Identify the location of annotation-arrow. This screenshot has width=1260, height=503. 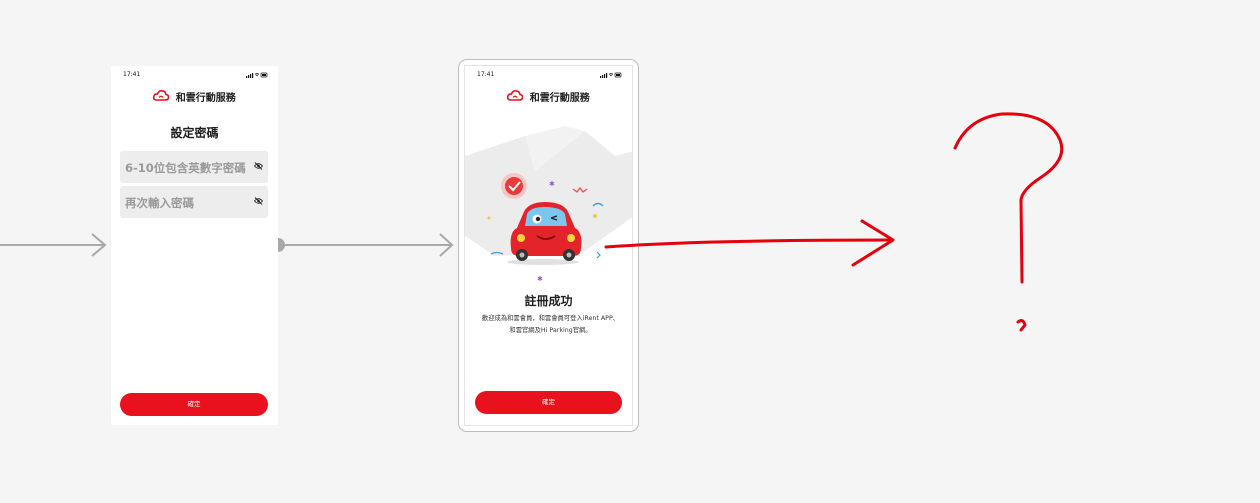
(749, 243).